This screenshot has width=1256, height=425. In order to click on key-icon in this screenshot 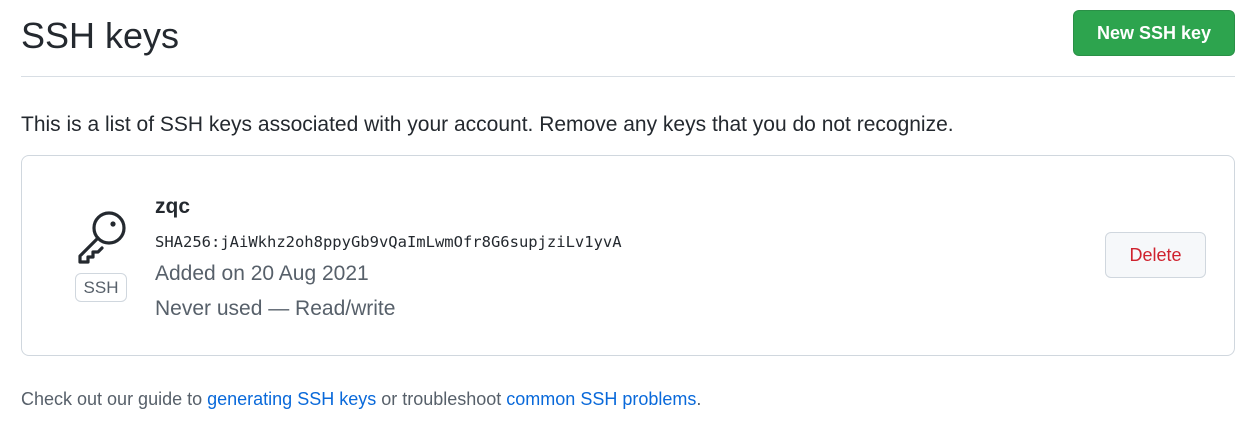, I will do `click(102, 236)`.